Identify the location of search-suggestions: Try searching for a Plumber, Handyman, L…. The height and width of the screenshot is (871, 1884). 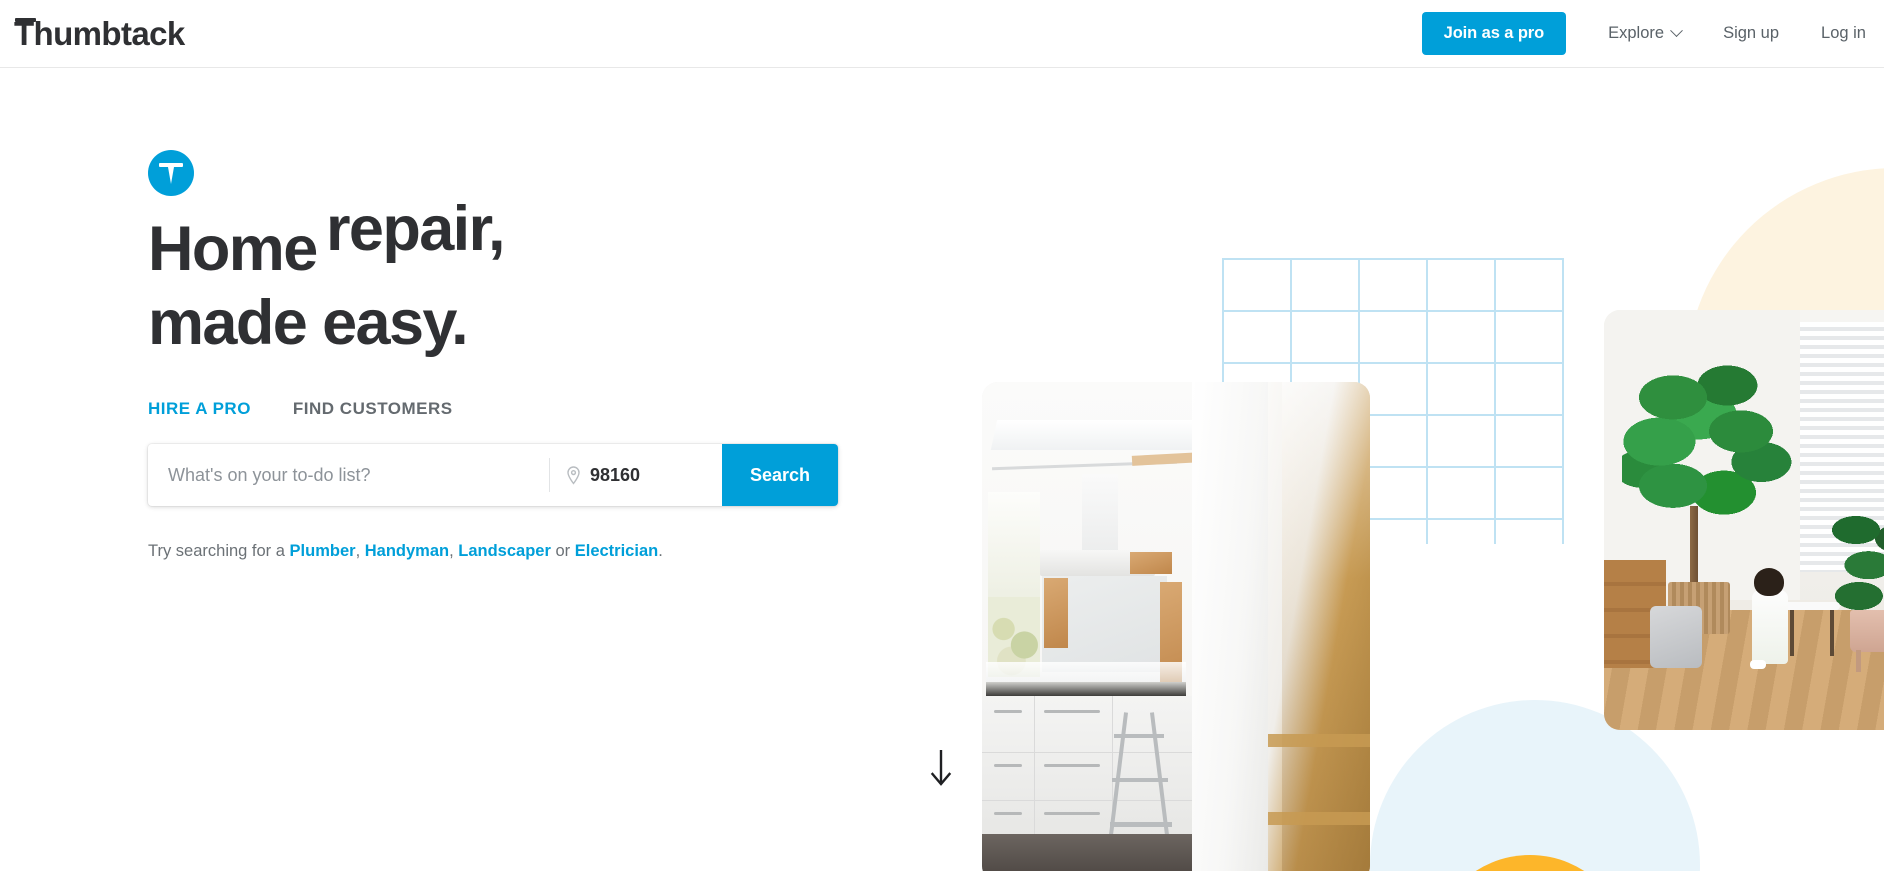
(493, 551).